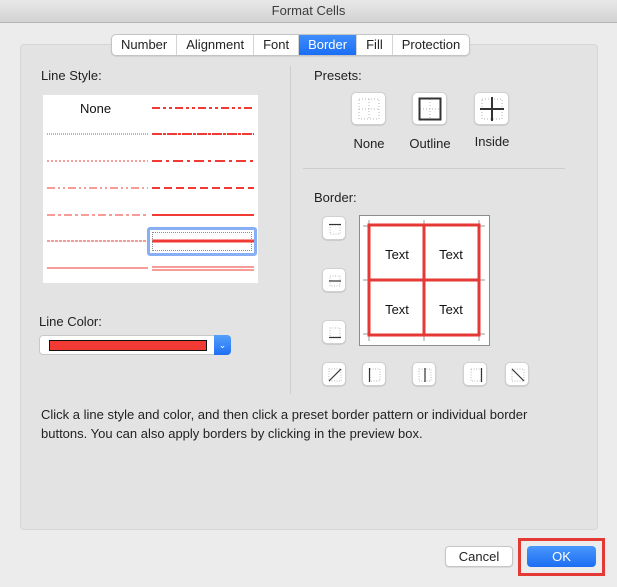 This screenshot has height=587, width=617. Describe the element at coordinates (335, 197) in the screenshot. I see `border-label: Border:` at that location.